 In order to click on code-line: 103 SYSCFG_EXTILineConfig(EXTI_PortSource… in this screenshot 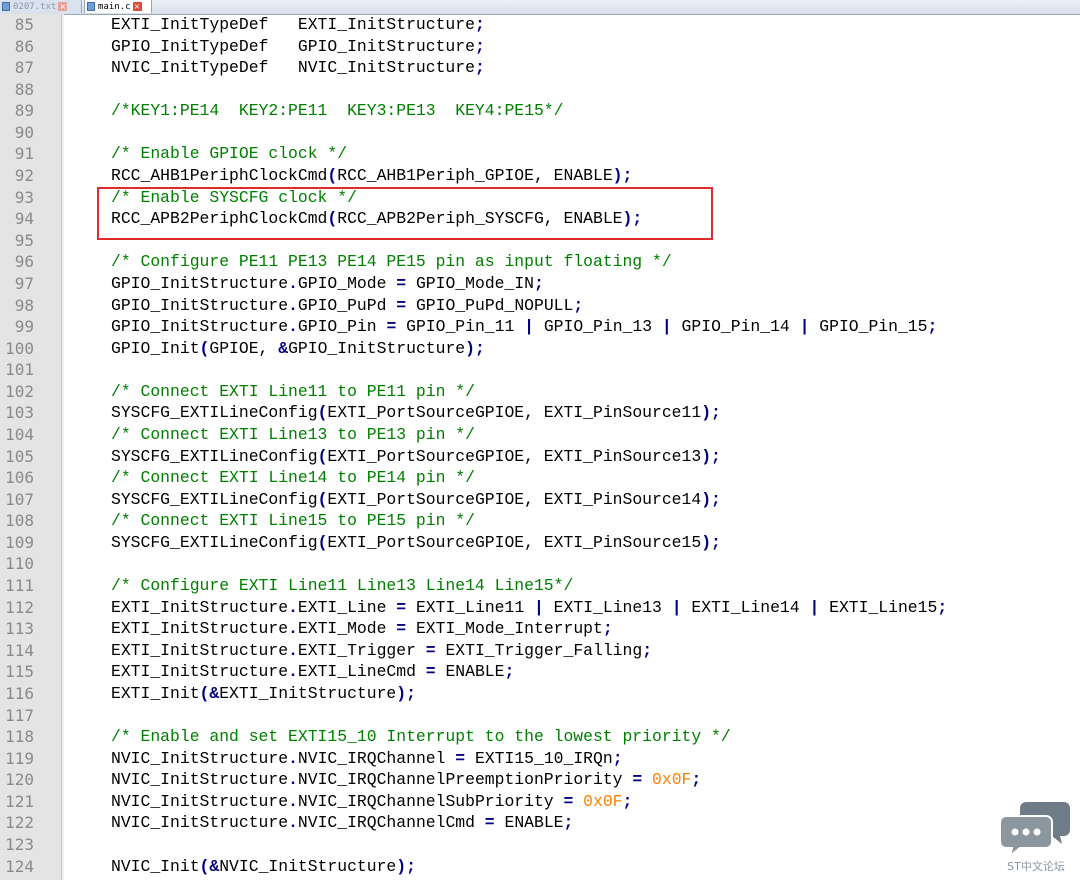, I will do `click(540, 413)`.